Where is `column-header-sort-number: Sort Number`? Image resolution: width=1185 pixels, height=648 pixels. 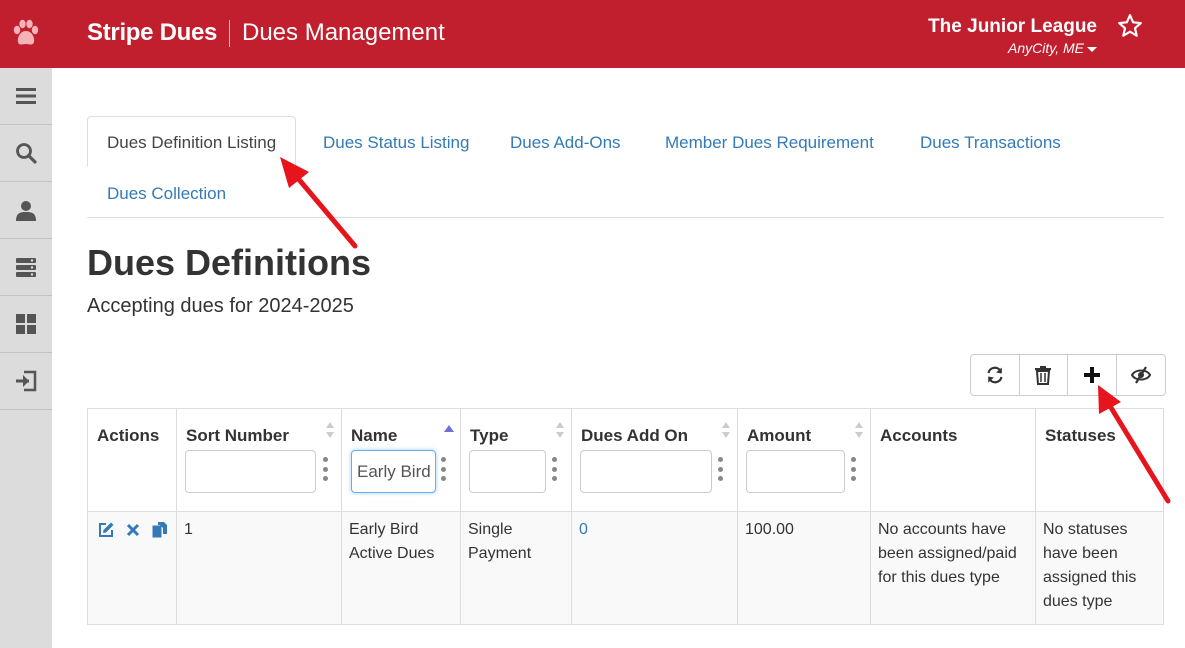 column-header-sort-number: Sort Number is located at coordinates (259, 460).